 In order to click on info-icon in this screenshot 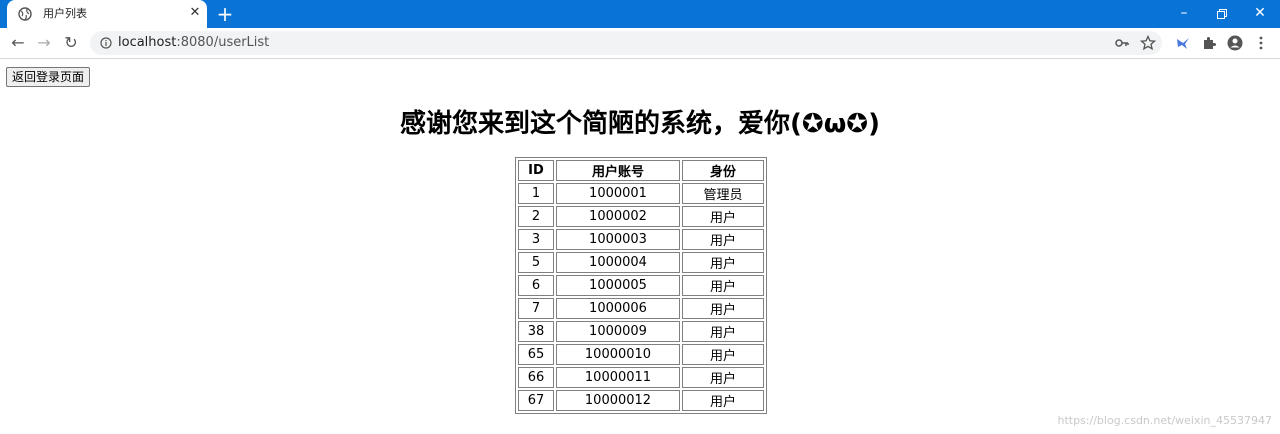, I will do `click(106, 43)`.